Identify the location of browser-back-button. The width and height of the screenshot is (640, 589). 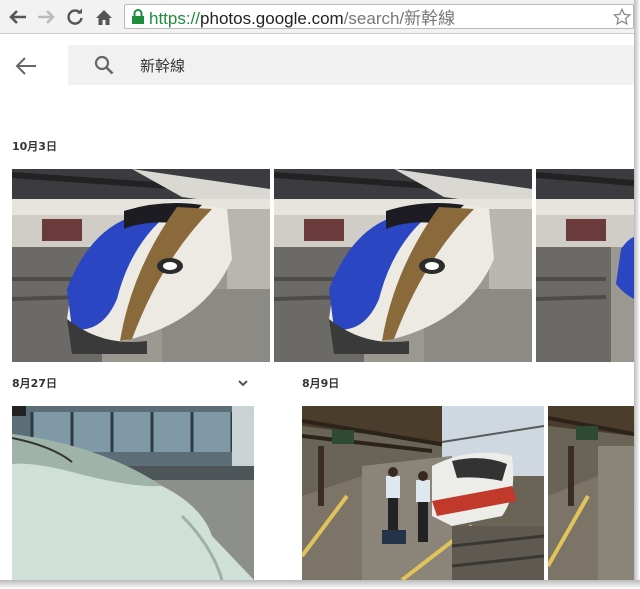
(18, 17).